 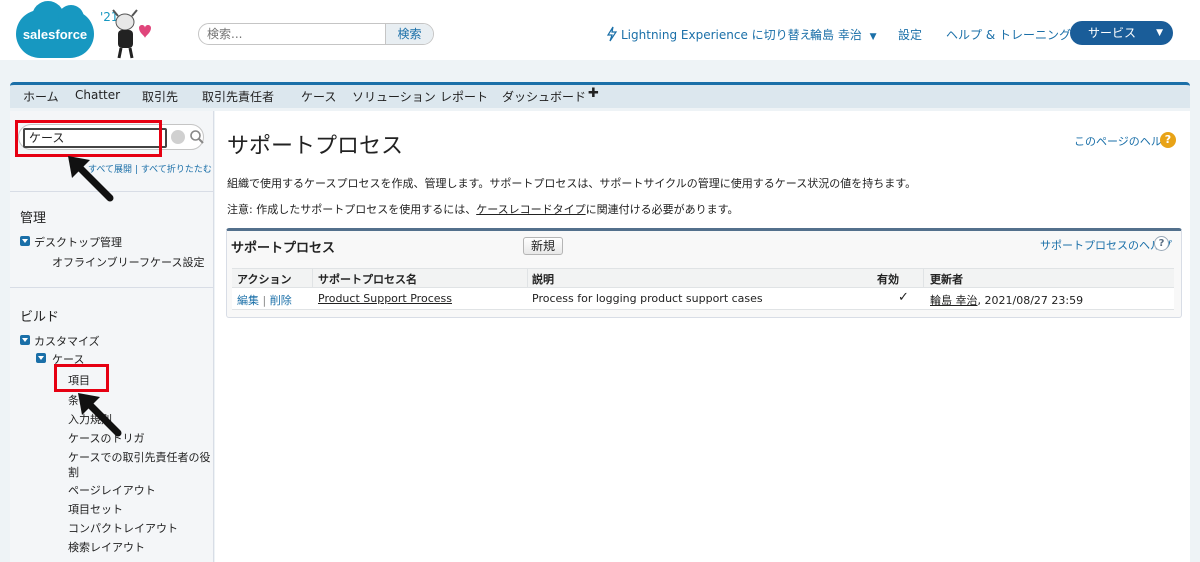 I want to click on help-training-link: ヘルプ & トレーニング, so click(x=1008, y=34).